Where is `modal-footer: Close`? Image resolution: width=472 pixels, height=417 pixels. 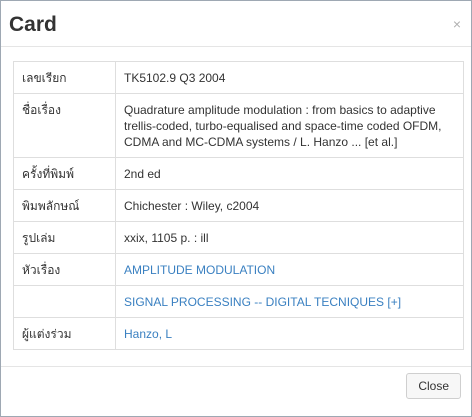
modal-footer: Close is located at coordinates (236, 391).